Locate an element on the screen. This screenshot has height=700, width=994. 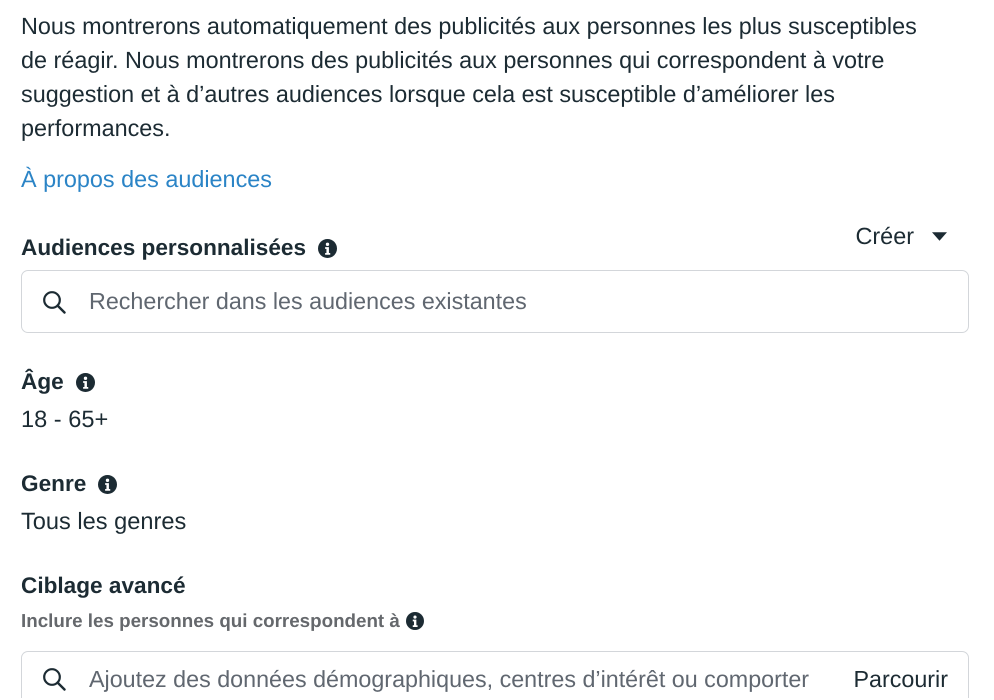
browse-button: Parcourir is located at coordinates (900, 679).